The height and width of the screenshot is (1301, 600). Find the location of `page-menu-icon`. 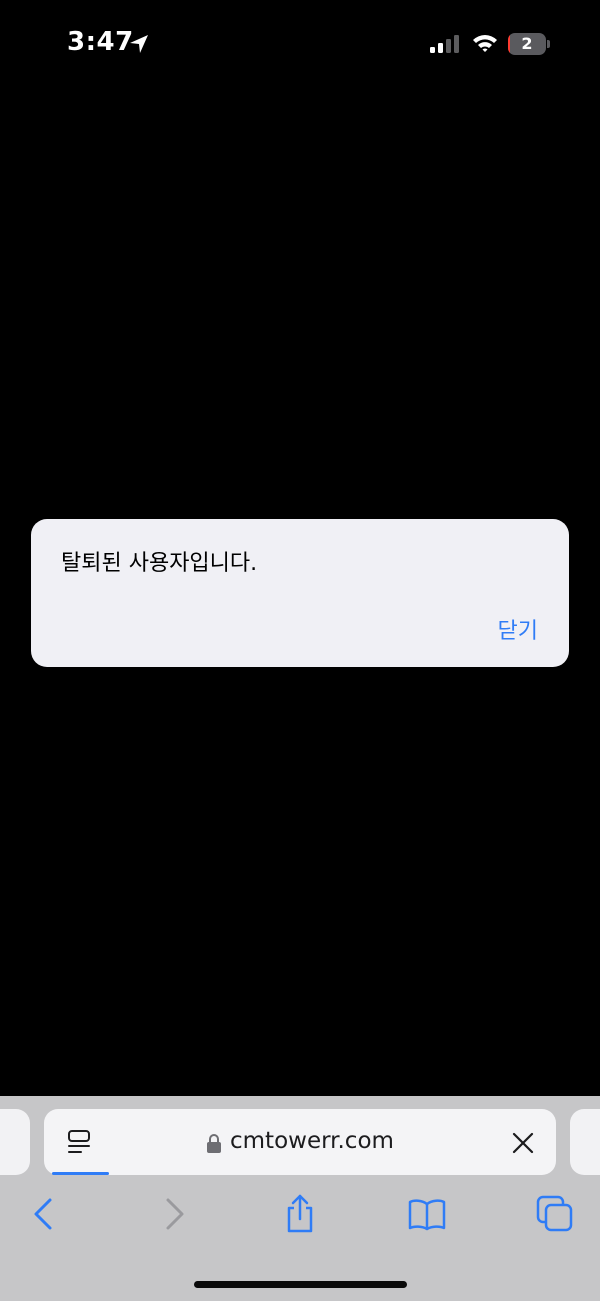

page-menu-icon is located at coordinates (80, 1142).